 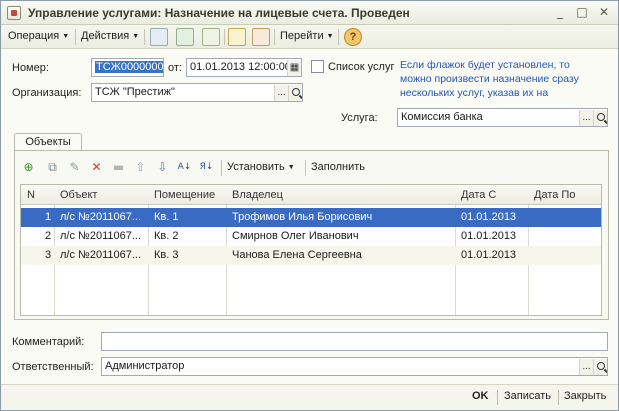 What do you see at coordinates (74, 167) in the screenshot?
I see `edit-row-icon: ✎` at bounding box center [74, 167].